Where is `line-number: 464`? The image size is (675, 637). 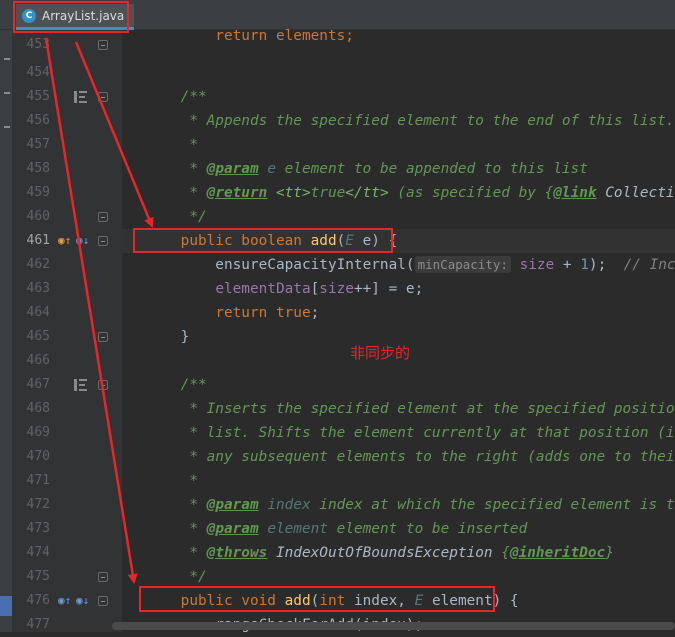
line-number: 464 is located at coordinates (38, 312).